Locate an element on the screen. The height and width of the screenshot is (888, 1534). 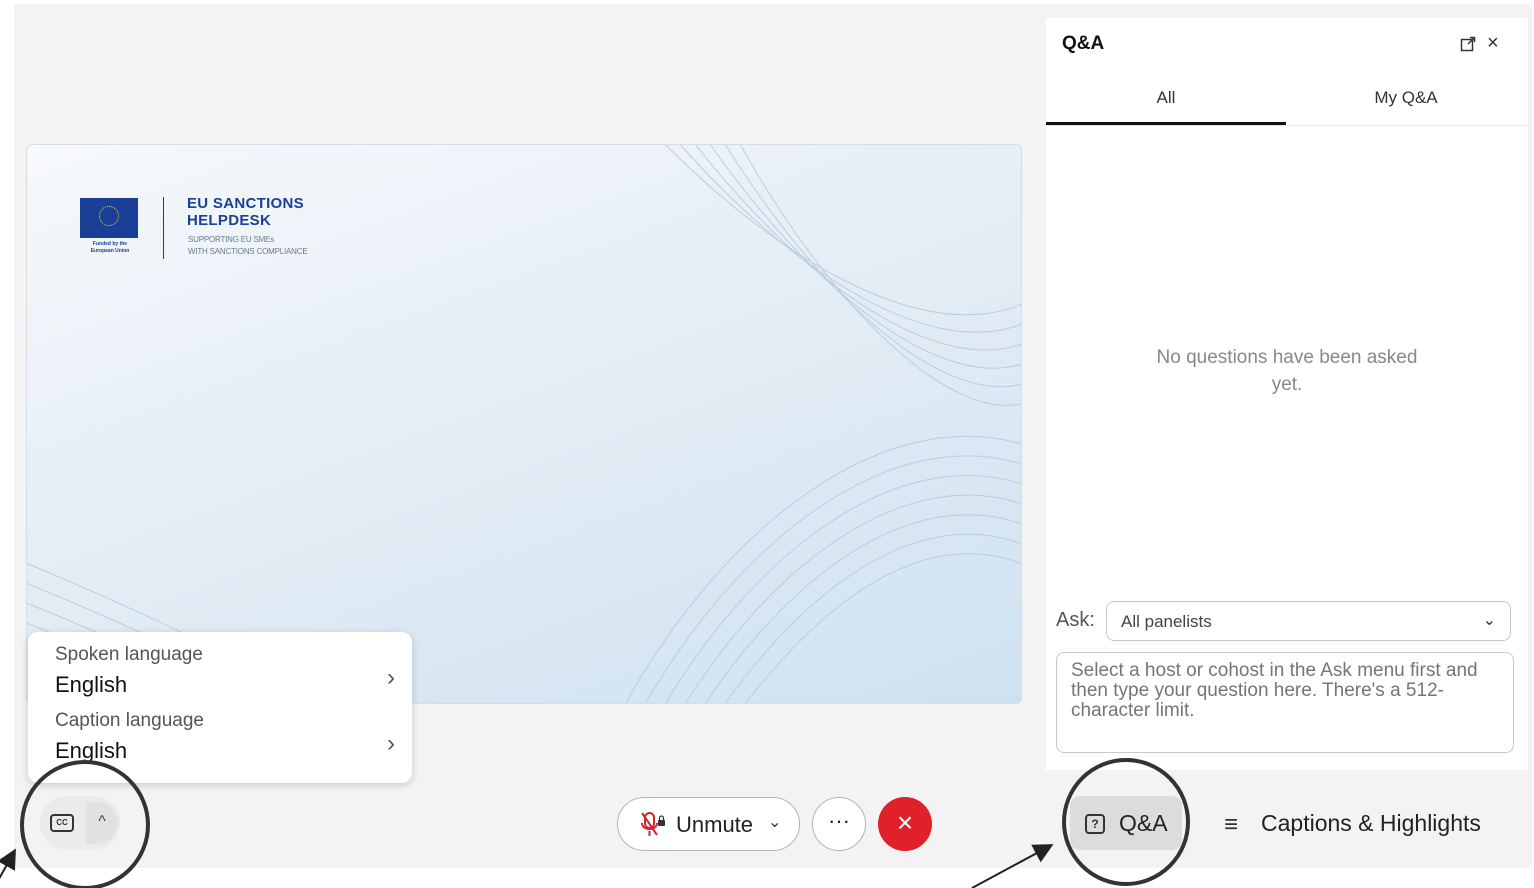
ask-recipient-select: All panelists ⌄ is located at coordinates (1308, 621).